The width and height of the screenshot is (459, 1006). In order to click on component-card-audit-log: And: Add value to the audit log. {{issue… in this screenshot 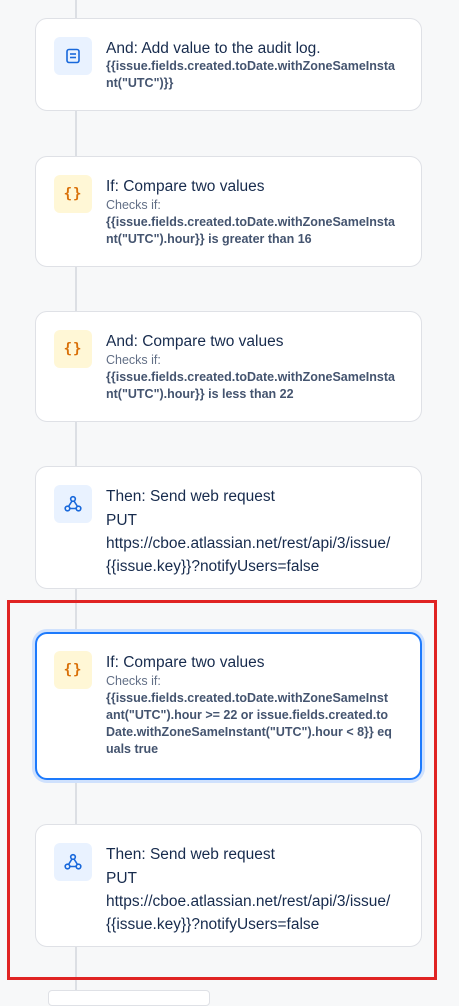, I will do `click(228, 64)`.